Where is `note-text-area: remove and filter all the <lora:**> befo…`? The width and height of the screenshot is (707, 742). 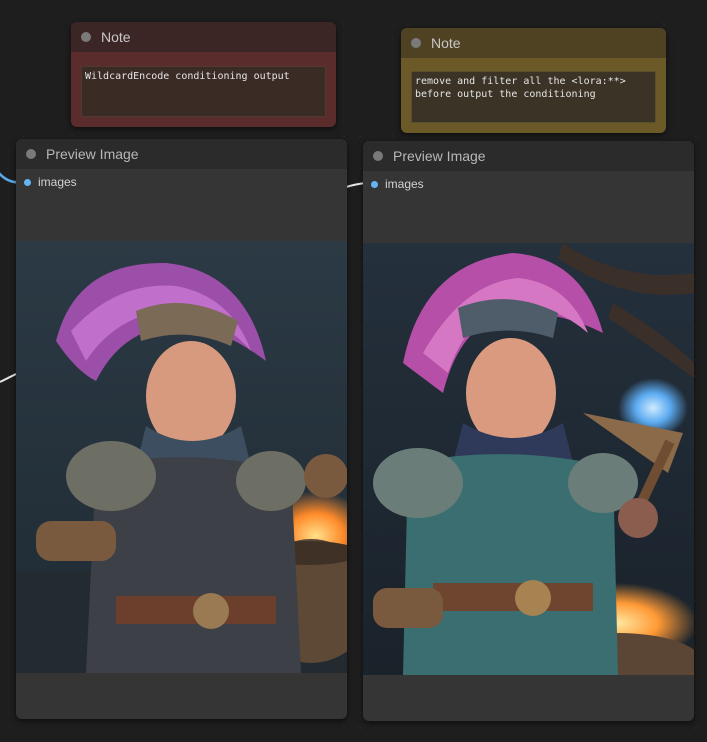
note-text-area: remove and filter all the <lora:**> befo… is located at coordinates (533, 97).